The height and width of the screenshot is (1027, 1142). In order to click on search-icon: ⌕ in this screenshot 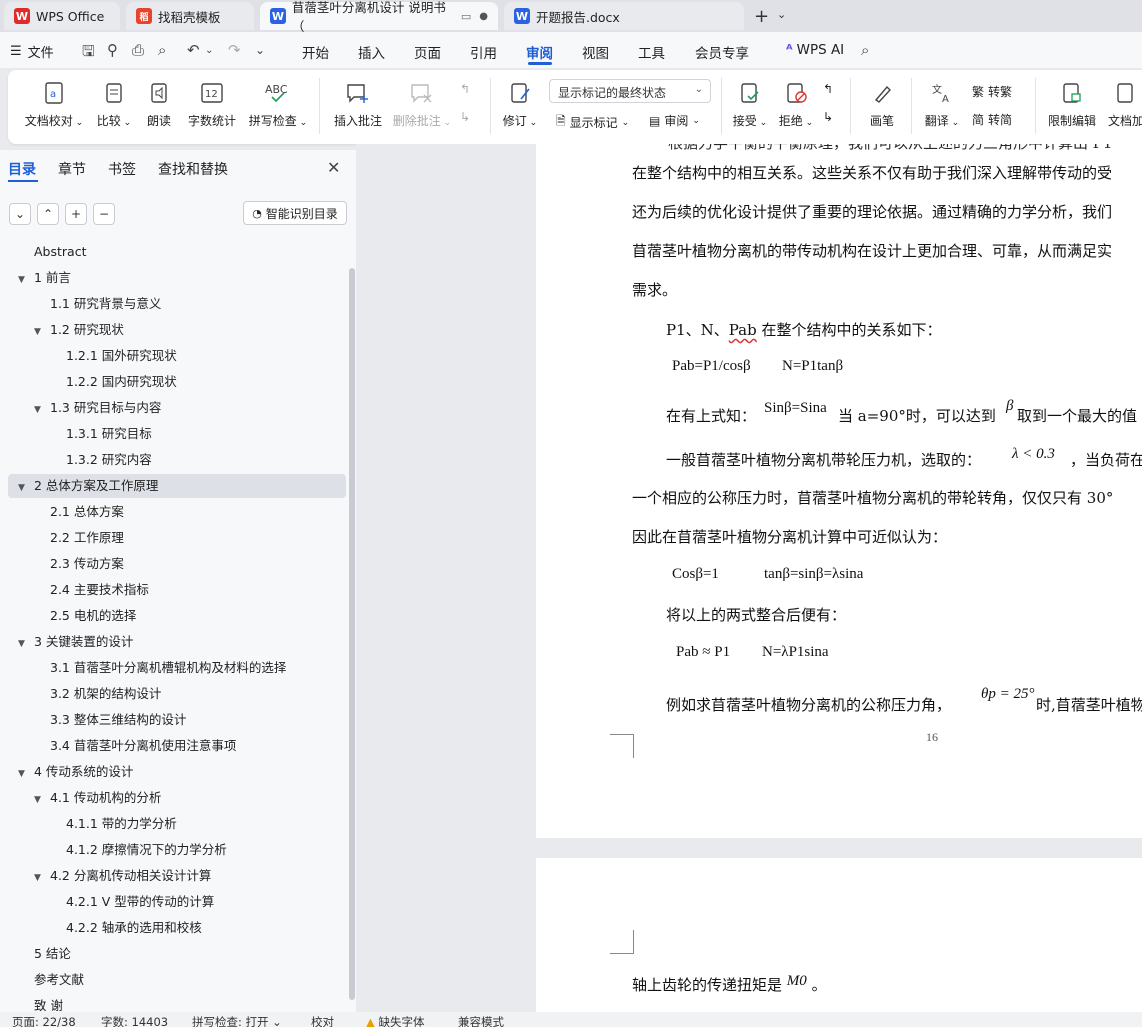, I will do `click(865, 50)`.